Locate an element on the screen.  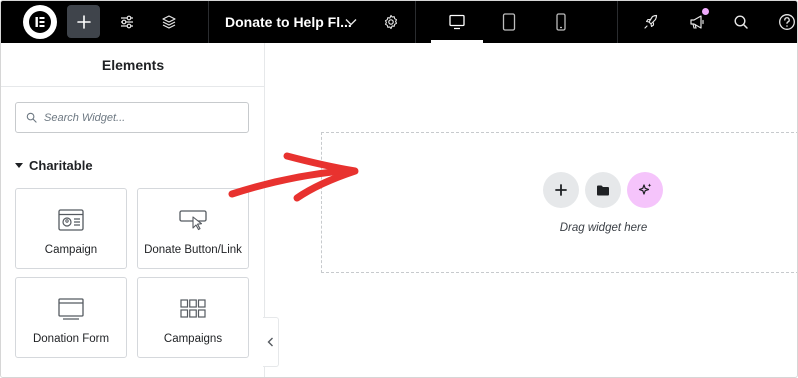
widget-label: Donation Form is located at coordinates (71, 339).